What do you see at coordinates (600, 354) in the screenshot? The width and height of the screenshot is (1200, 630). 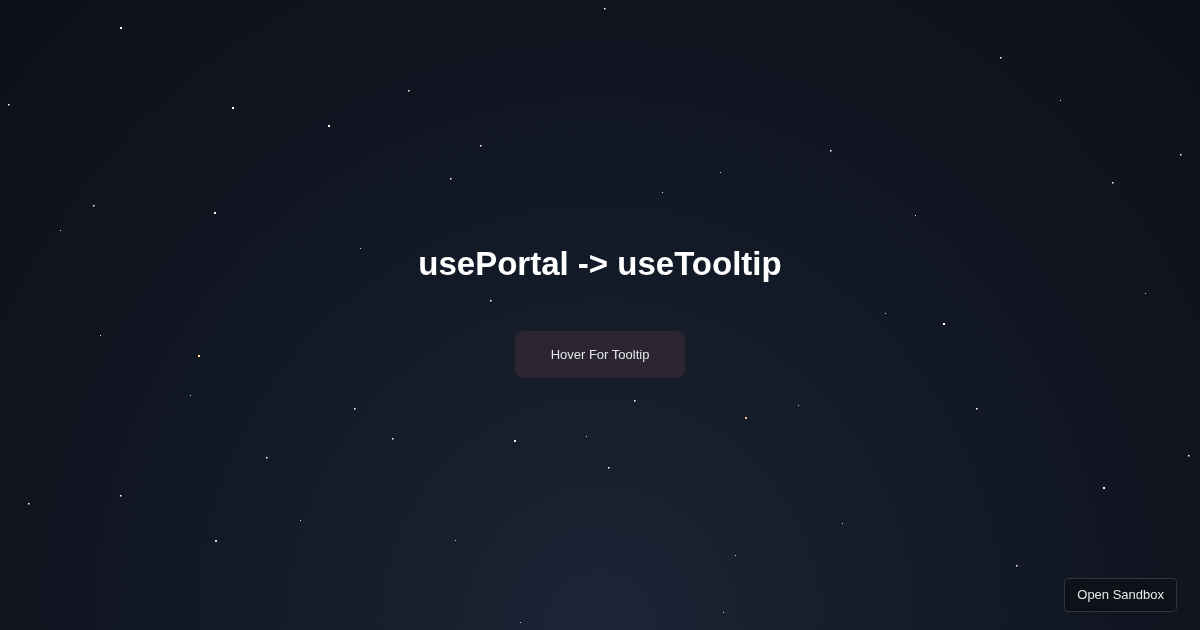 I see `hover-button: Hover For Tooltip` at bounding box center [600, 354].